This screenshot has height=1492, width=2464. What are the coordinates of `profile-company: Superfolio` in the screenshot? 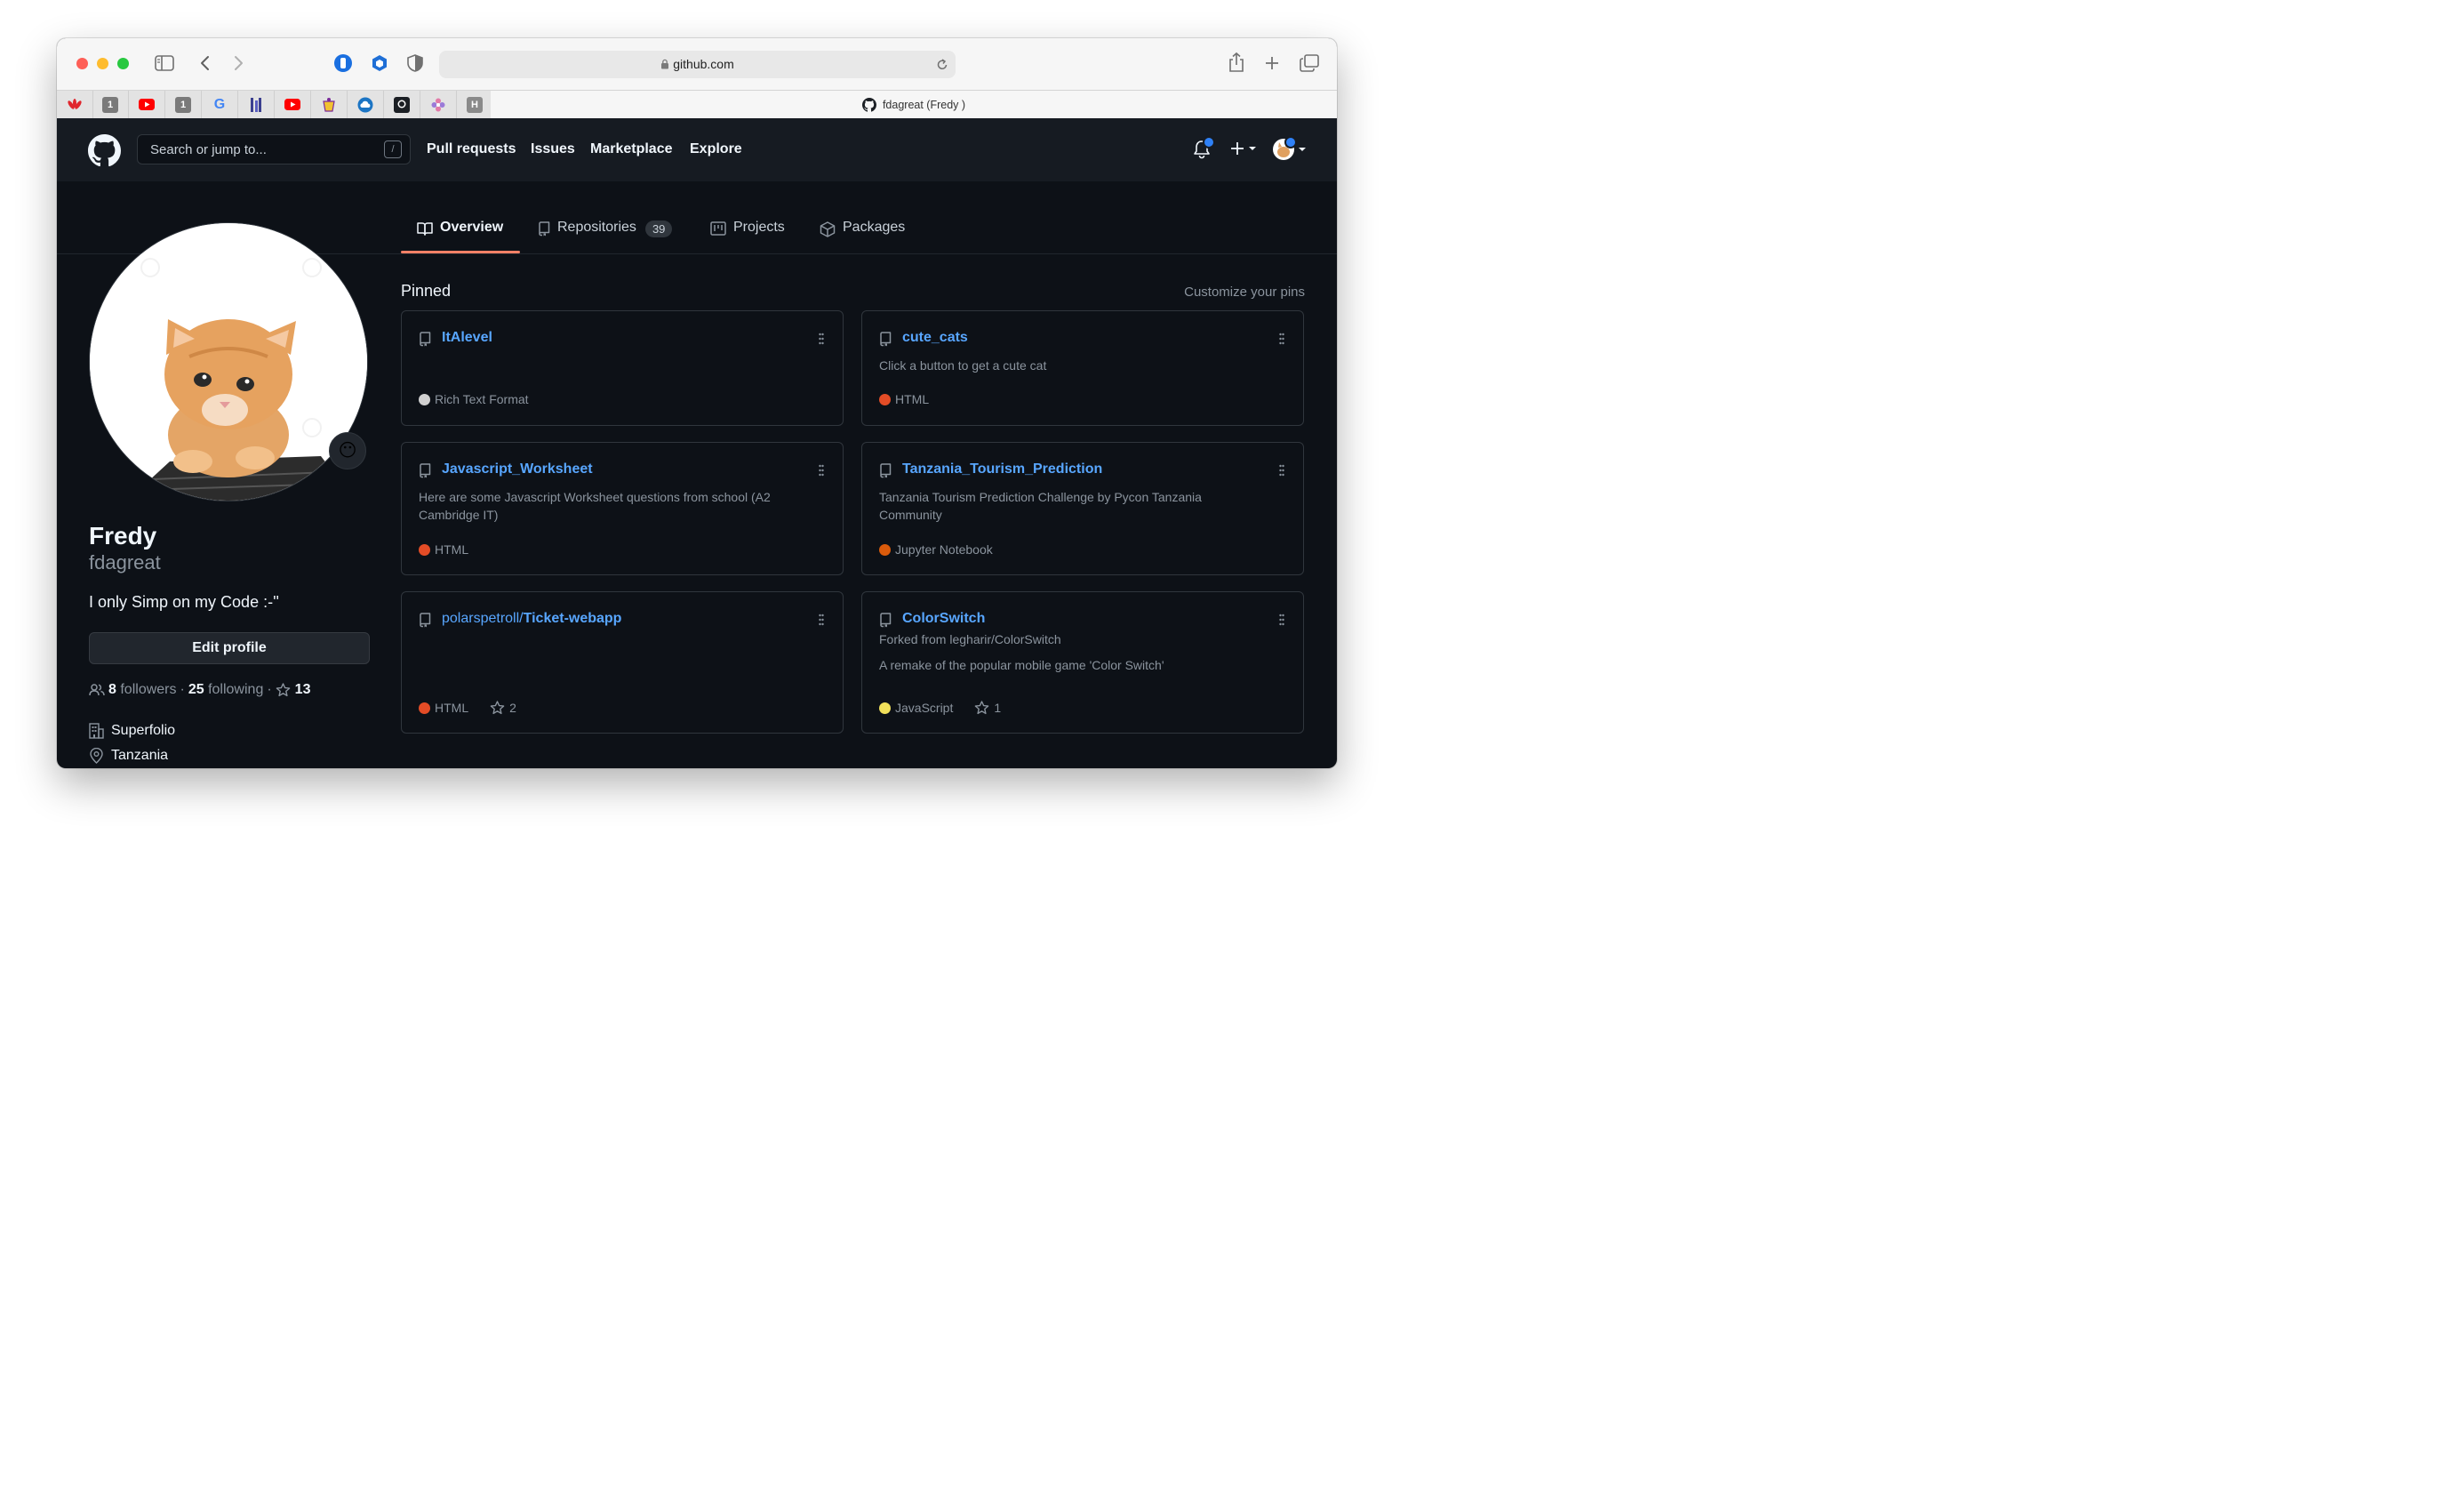 It's located at (132, 731).